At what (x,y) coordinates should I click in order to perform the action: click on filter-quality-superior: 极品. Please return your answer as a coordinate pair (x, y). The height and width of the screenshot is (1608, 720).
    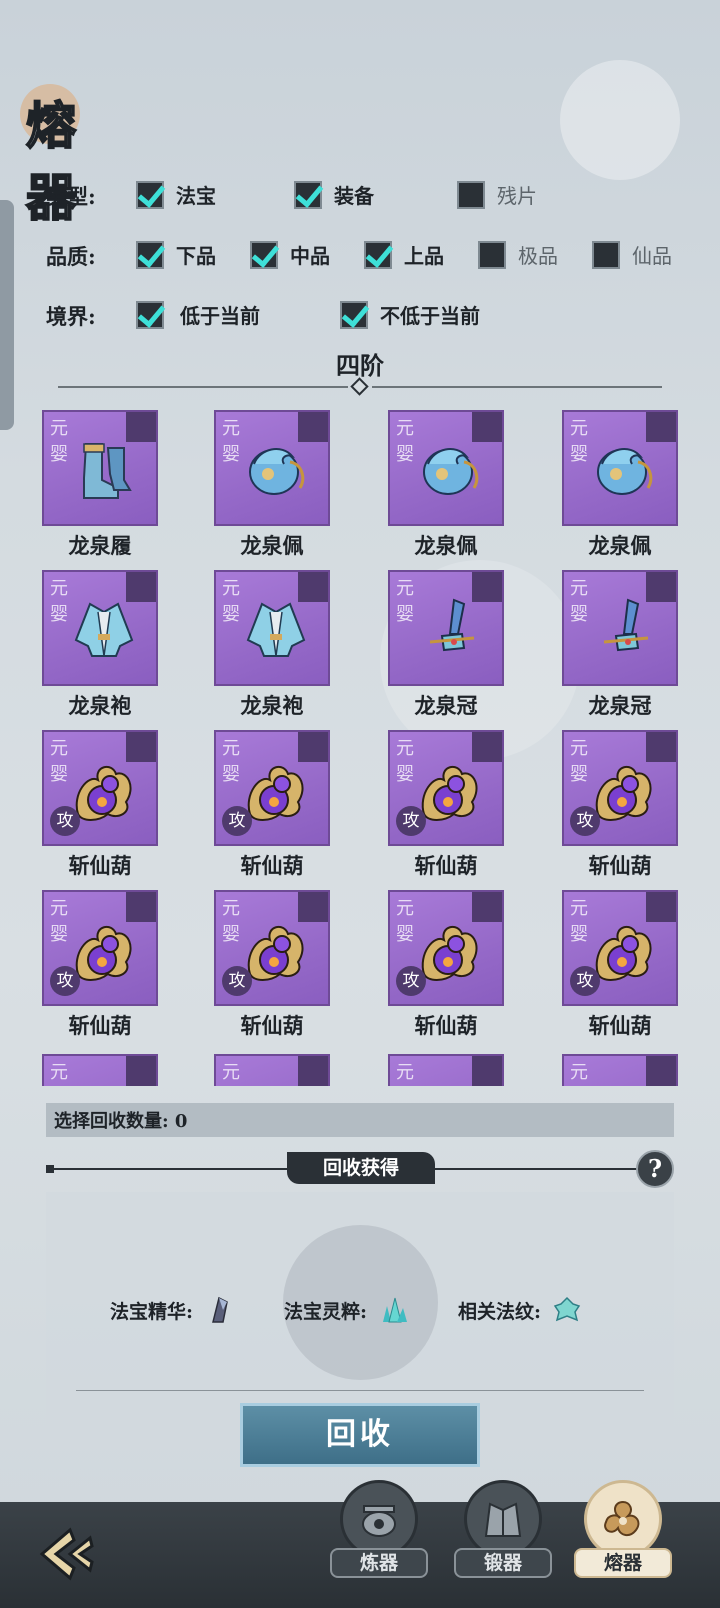
    Looking at the image, I should click on (518, 254).